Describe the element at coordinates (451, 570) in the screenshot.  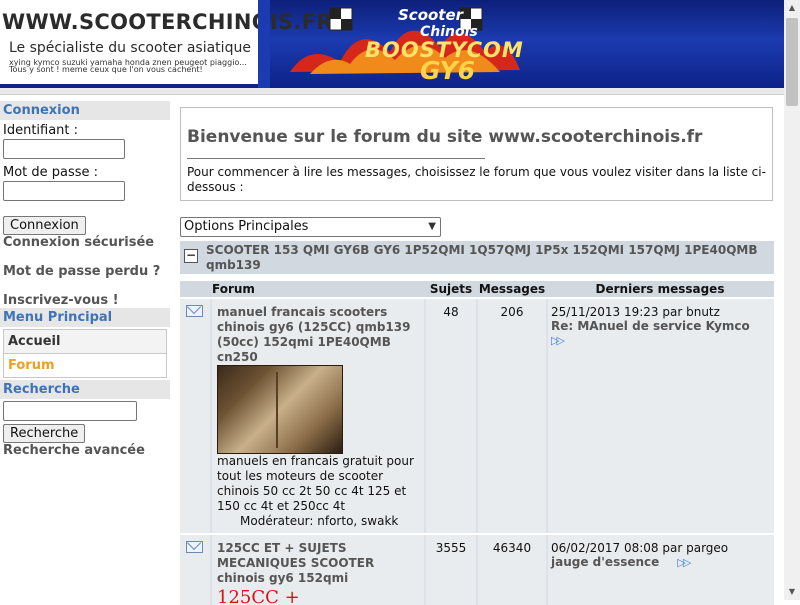
I see `forum-topics-count: 3555` at that location.